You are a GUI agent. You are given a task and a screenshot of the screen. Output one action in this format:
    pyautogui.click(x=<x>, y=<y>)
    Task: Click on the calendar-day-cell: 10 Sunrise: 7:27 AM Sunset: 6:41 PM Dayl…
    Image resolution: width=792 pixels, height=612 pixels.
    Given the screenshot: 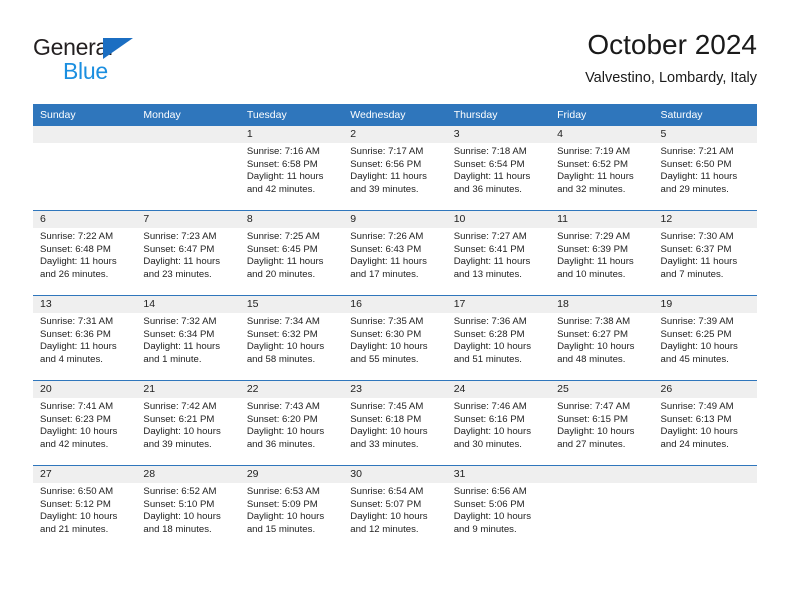 What is the action you would take?
    pyautogui.click(x=498, y=253)
    